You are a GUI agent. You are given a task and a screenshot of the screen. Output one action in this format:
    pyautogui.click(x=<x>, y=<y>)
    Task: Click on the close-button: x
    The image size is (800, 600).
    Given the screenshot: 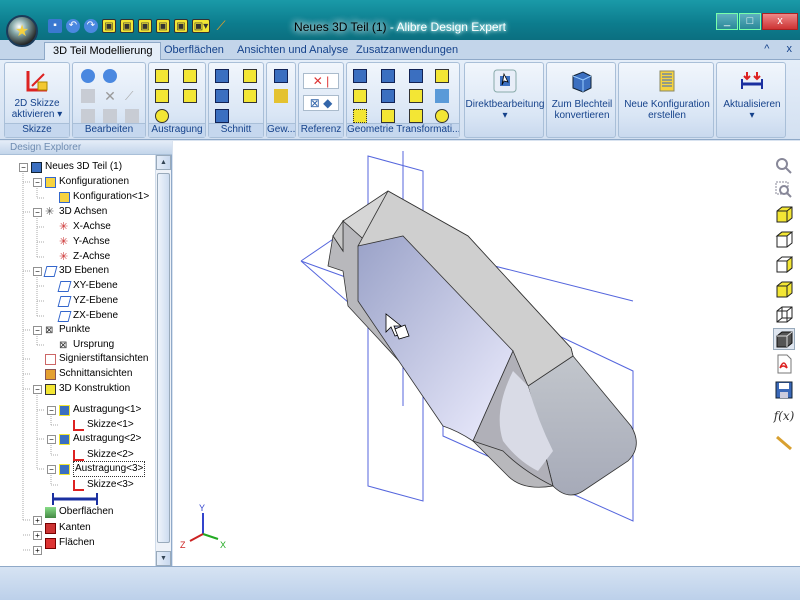 What is the action you would take?
    pyautogui.click(x=780, y=21)
    